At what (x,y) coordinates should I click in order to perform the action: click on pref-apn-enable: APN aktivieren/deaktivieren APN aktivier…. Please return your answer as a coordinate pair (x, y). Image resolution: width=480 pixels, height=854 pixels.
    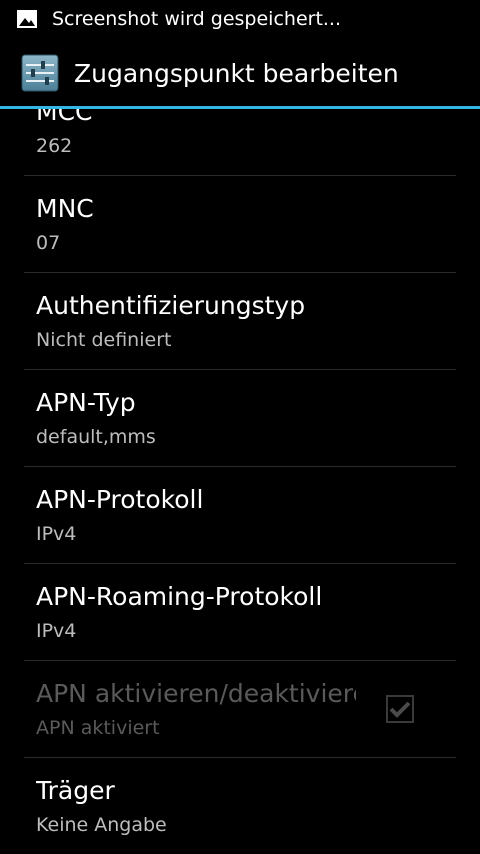
    Looking at the image, I should click on (240, 709).